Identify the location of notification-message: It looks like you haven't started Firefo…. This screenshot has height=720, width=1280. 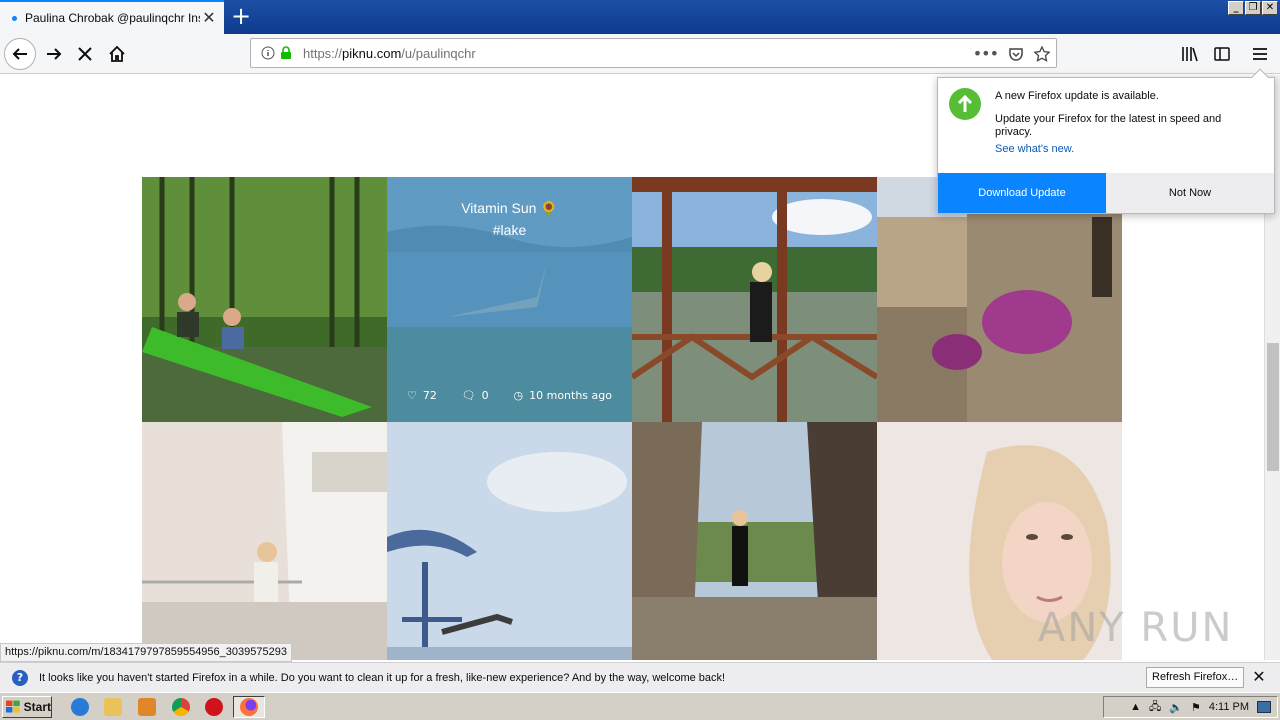
(382, 677).